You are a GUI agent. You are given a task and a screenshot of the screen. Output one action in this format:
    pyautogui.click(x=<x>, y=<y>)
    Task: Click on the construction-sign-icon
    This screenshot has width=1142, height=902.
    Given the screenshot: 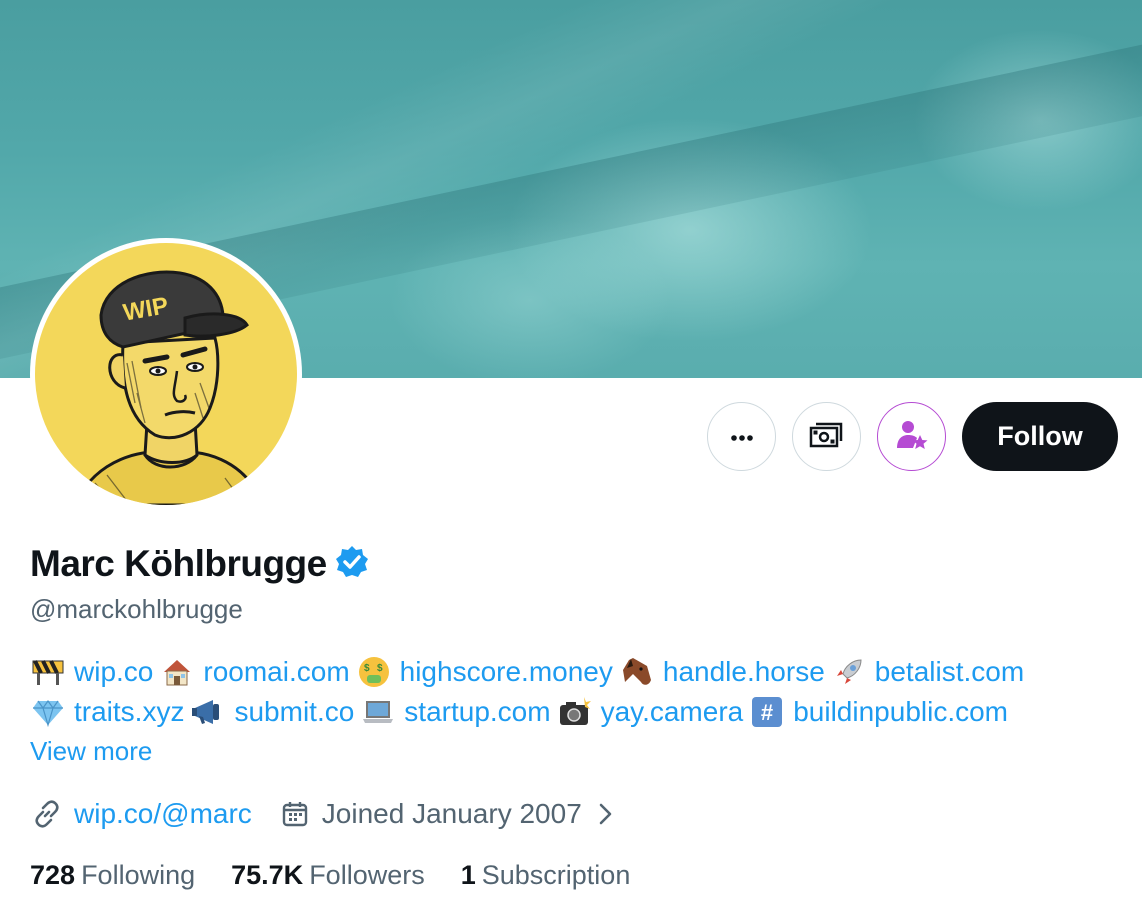 What is the action you would take?
    pyautogui.click(x=48, y=672)
    